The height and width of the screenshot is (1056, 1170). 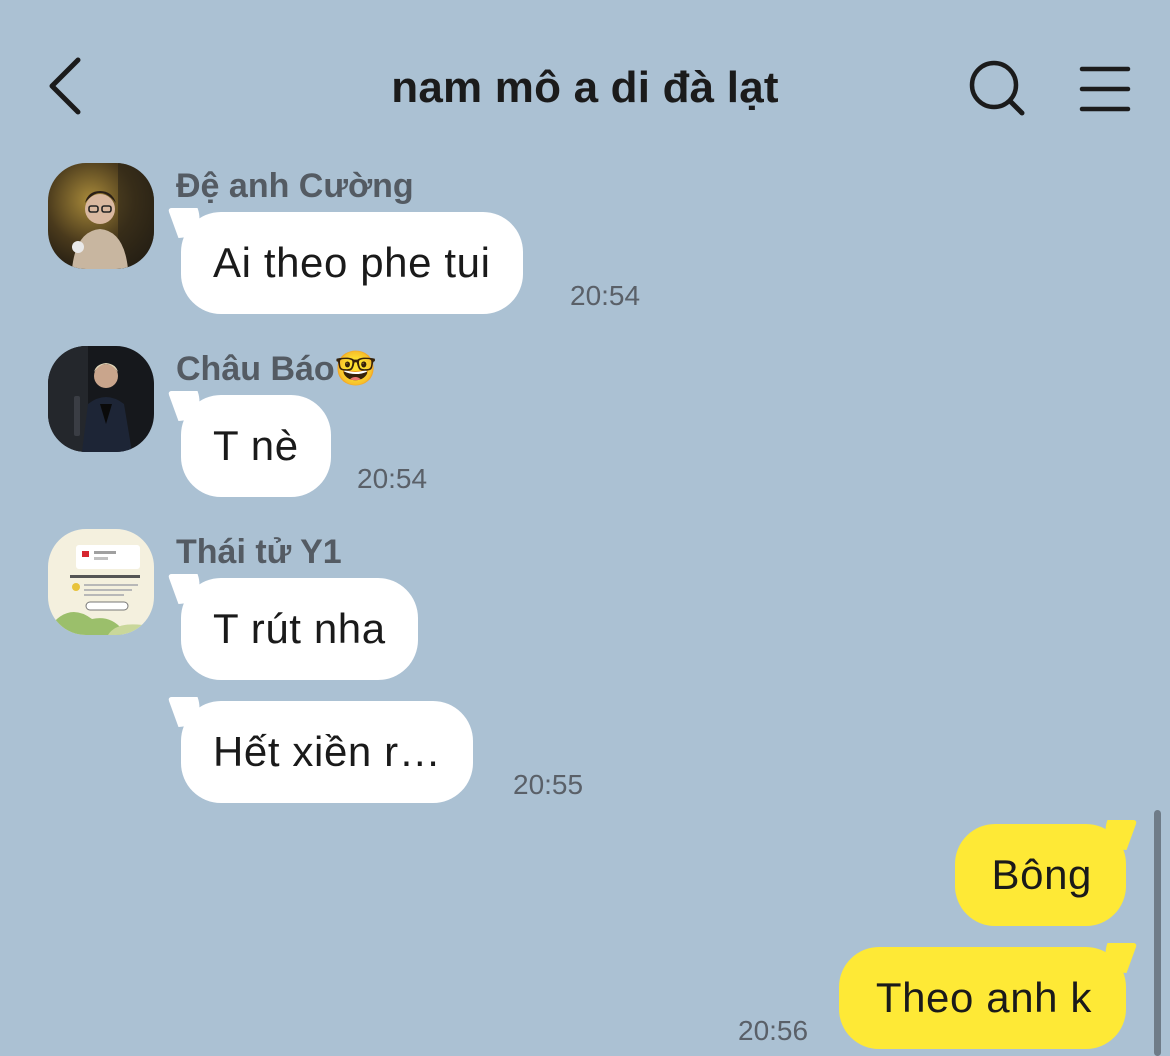 I want to click on sender-name: Châu Báo🤓, so click(x=276, y=369).